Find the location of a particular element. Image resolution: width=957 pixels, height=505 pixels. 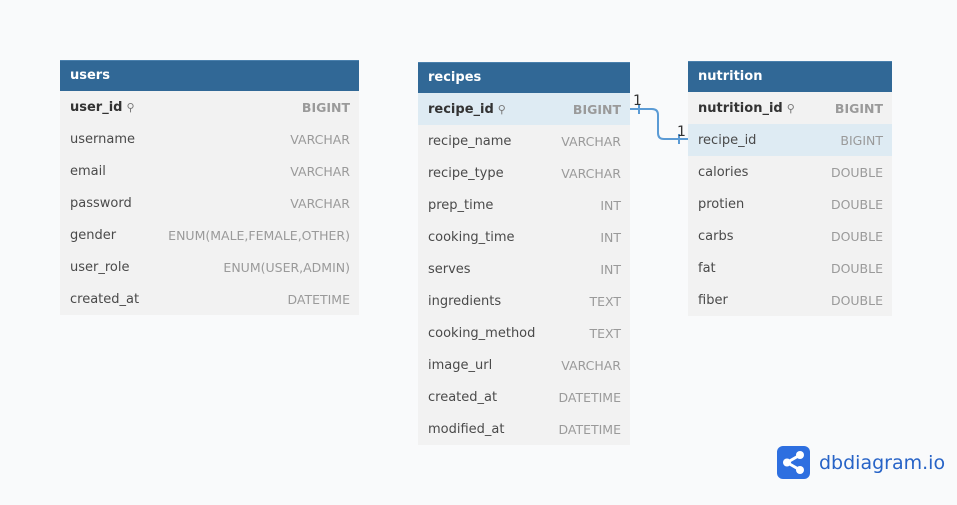

cardinality-from: 1 is located at coordinates (637, 101).